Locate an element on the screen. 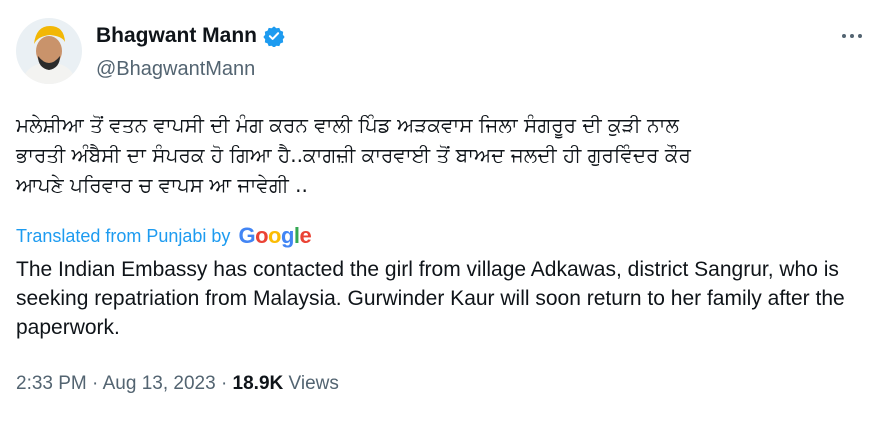 This screenshot has width=888, height=425. verified-badge-icon is located at coordinates (274, 36).